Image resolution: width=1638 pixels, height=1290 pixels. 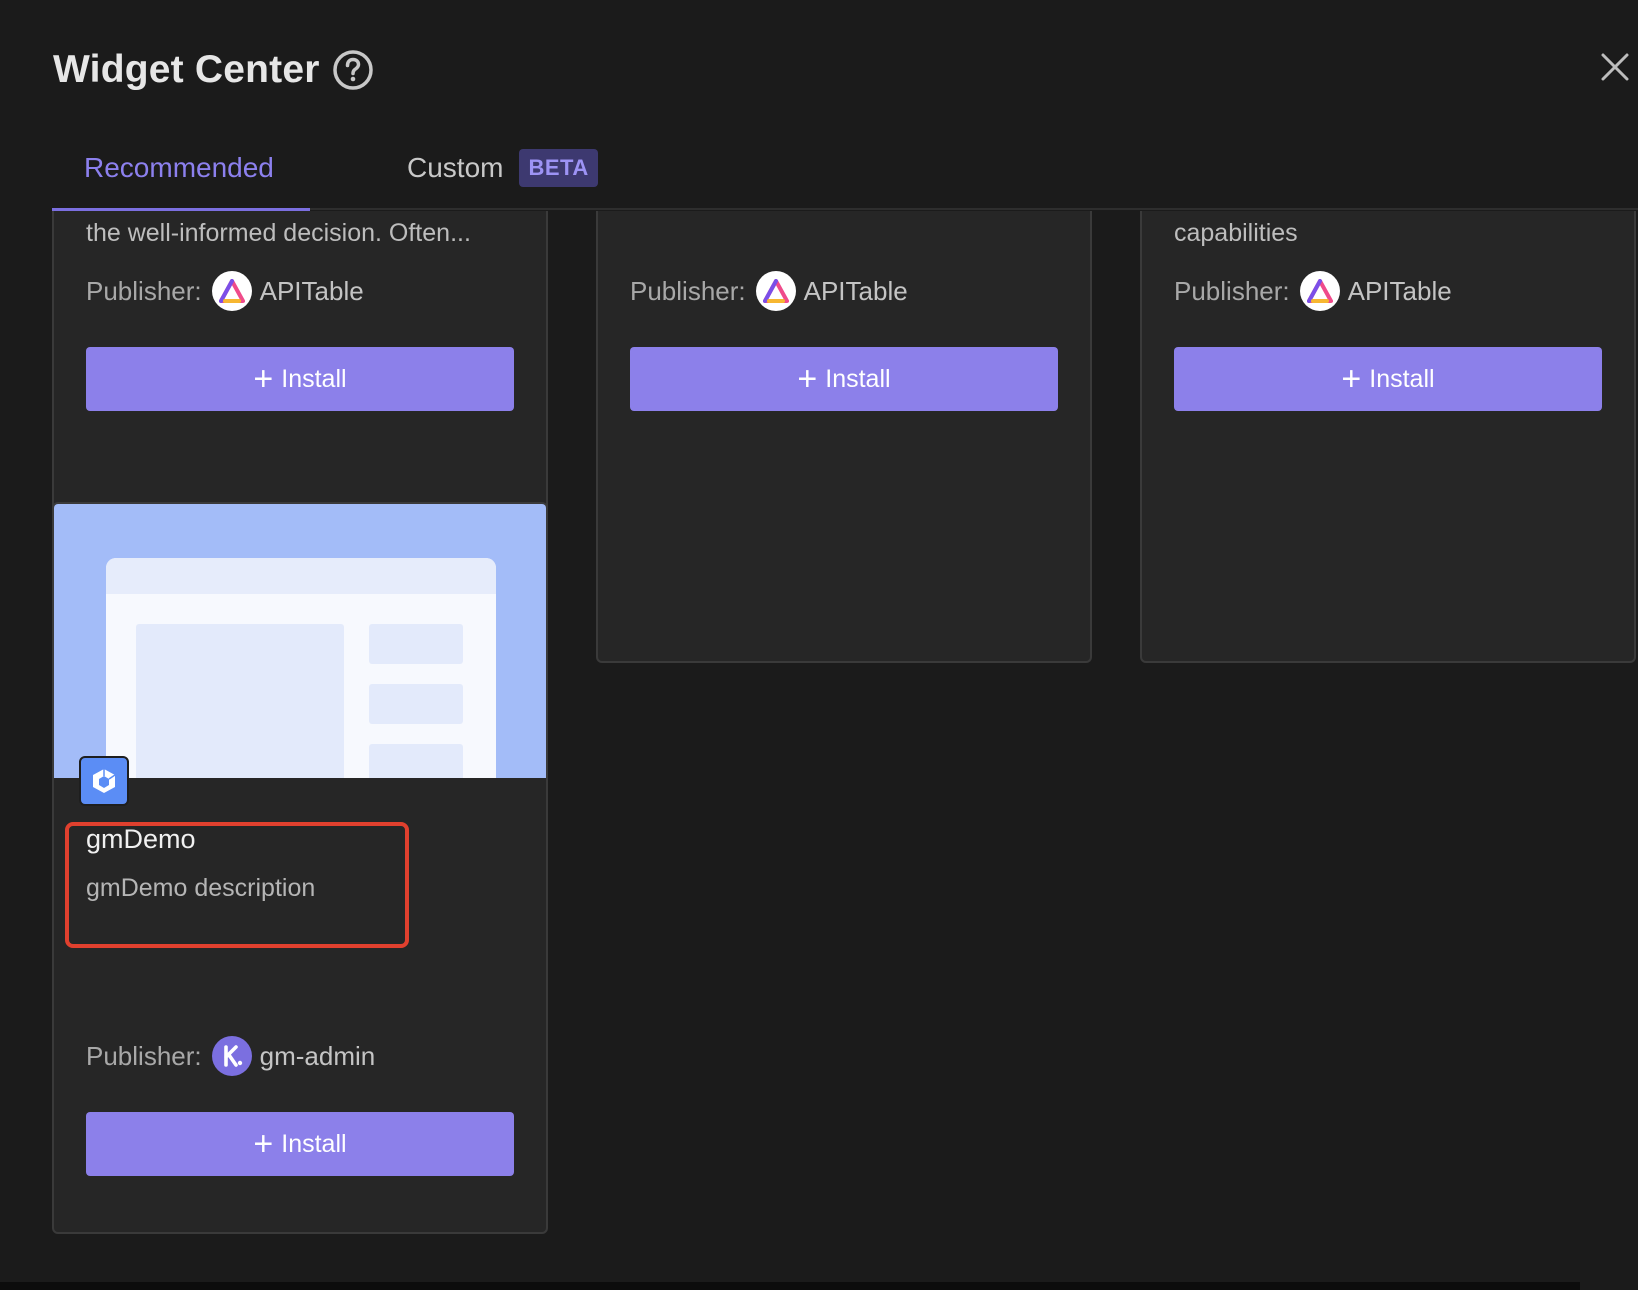 What do you see at coordinates (790, 1286) in the screenshot?
I see `bottom-edge` at bounding box center [790, 1286].